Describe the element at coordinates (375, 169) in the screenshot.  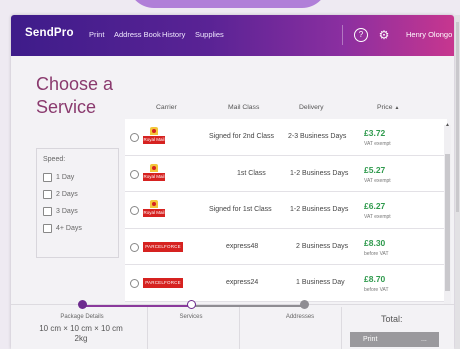
I see `price-cell: £5.27` at that location.